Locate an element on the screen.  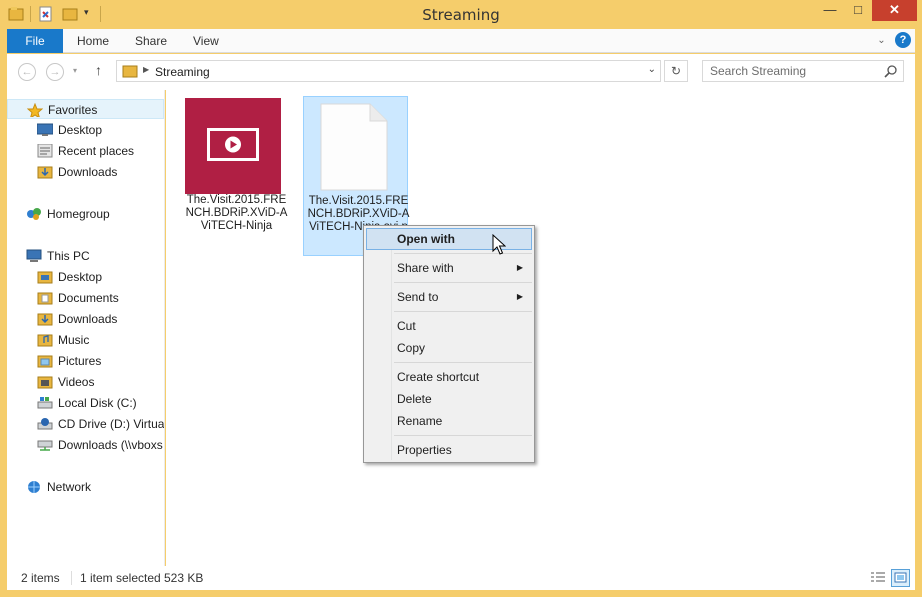
recent-places-icon is located at coordinates (45, 151).